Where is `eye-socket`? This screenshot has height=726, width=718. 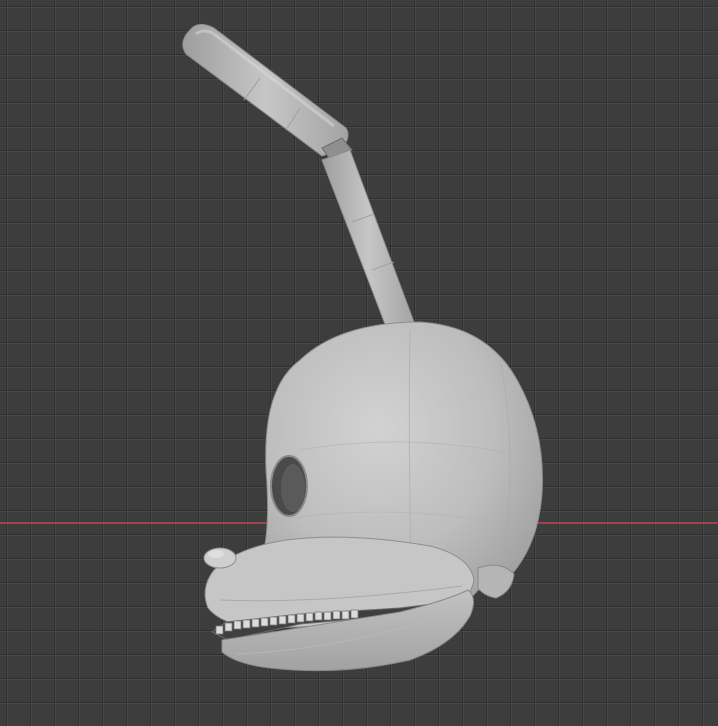 eye-socket is located at coordinates (289, 486).